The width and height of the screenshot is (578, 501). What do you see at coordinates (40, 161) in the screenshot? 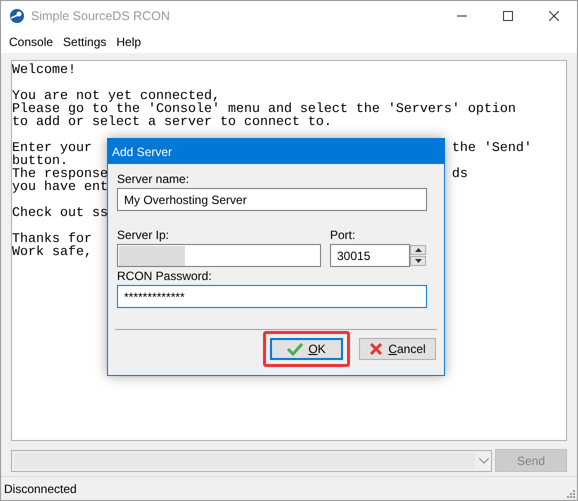
I see `console-line: button.` at bounding box center [40, 161].